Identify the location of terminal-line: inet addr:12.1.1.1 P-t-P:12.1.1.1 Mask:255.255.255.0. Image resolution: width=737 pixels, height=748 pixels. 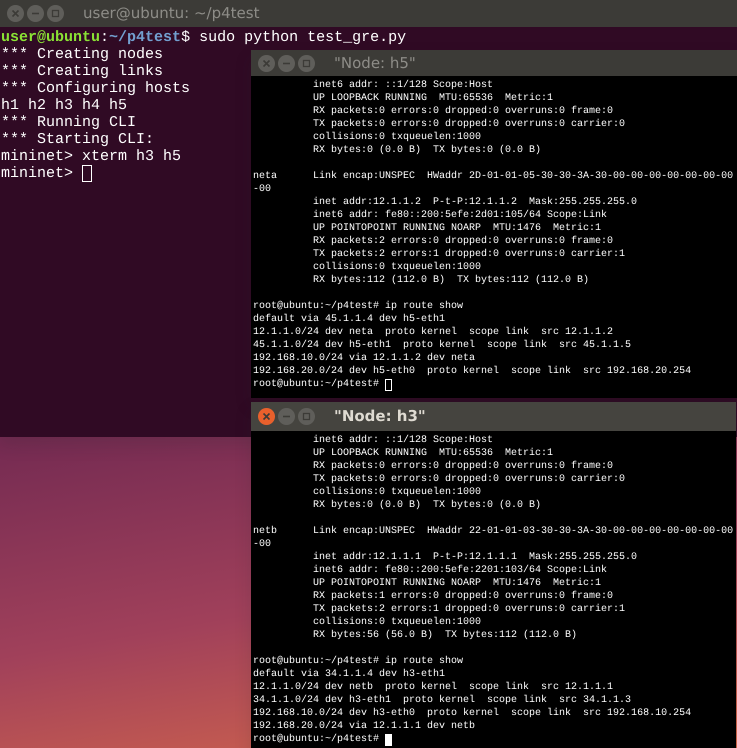
(475, 557).